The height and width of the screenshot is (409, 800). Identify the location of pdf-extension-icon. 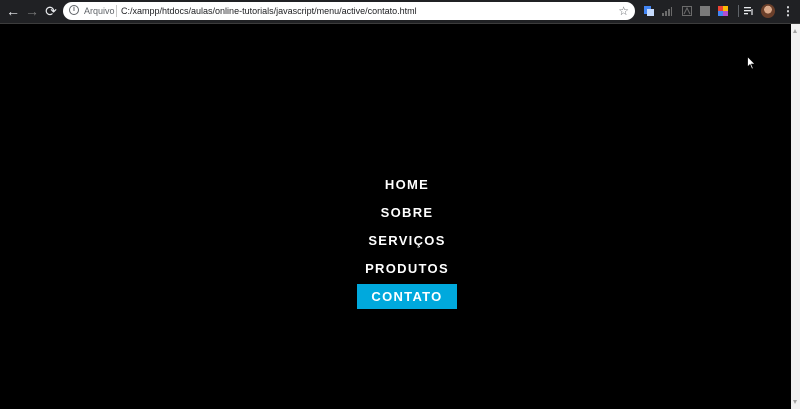
(687, 11).